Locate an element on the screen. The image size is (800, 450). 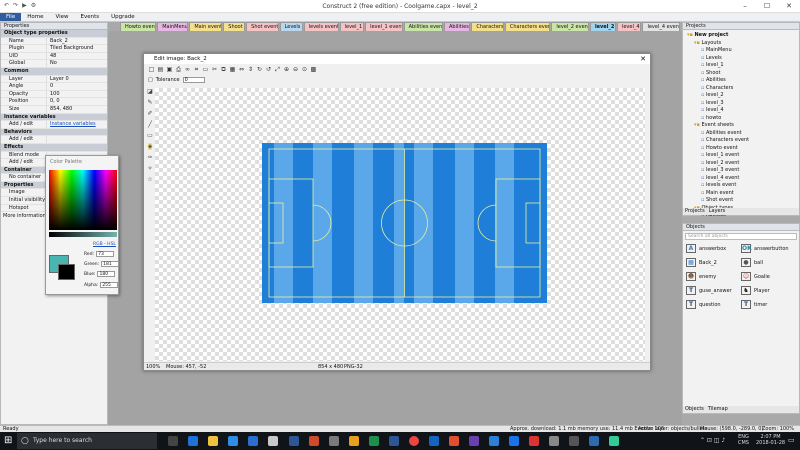
blue-input: 180 is located at coordinates (106, 274).